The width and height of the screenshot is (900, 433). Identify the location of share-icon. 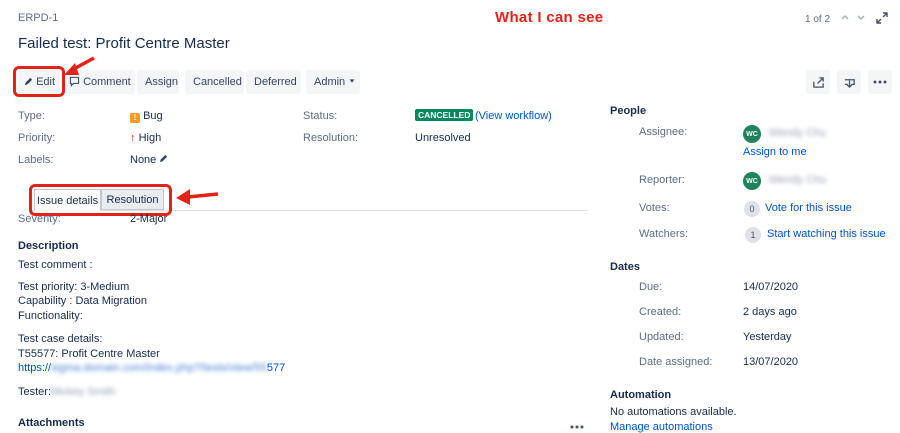
(818, 82).